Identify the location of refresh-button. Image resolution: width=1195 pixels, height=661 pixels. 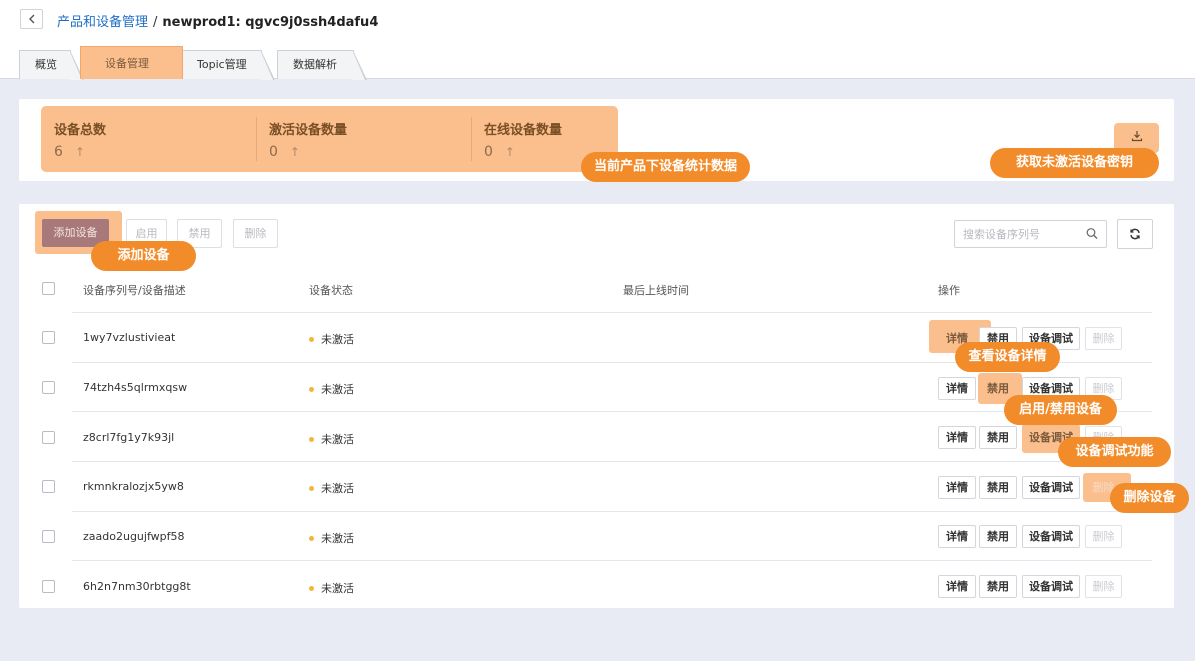
(1135, 234).